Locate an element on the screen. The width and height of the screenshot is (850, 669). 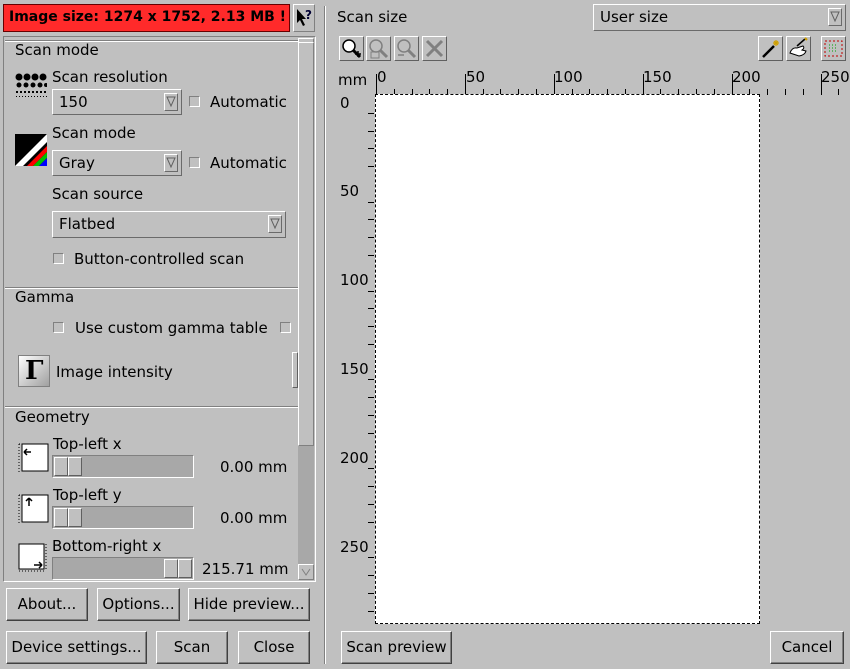
x-tick-50: 50 is located at coordinates (476, 77).